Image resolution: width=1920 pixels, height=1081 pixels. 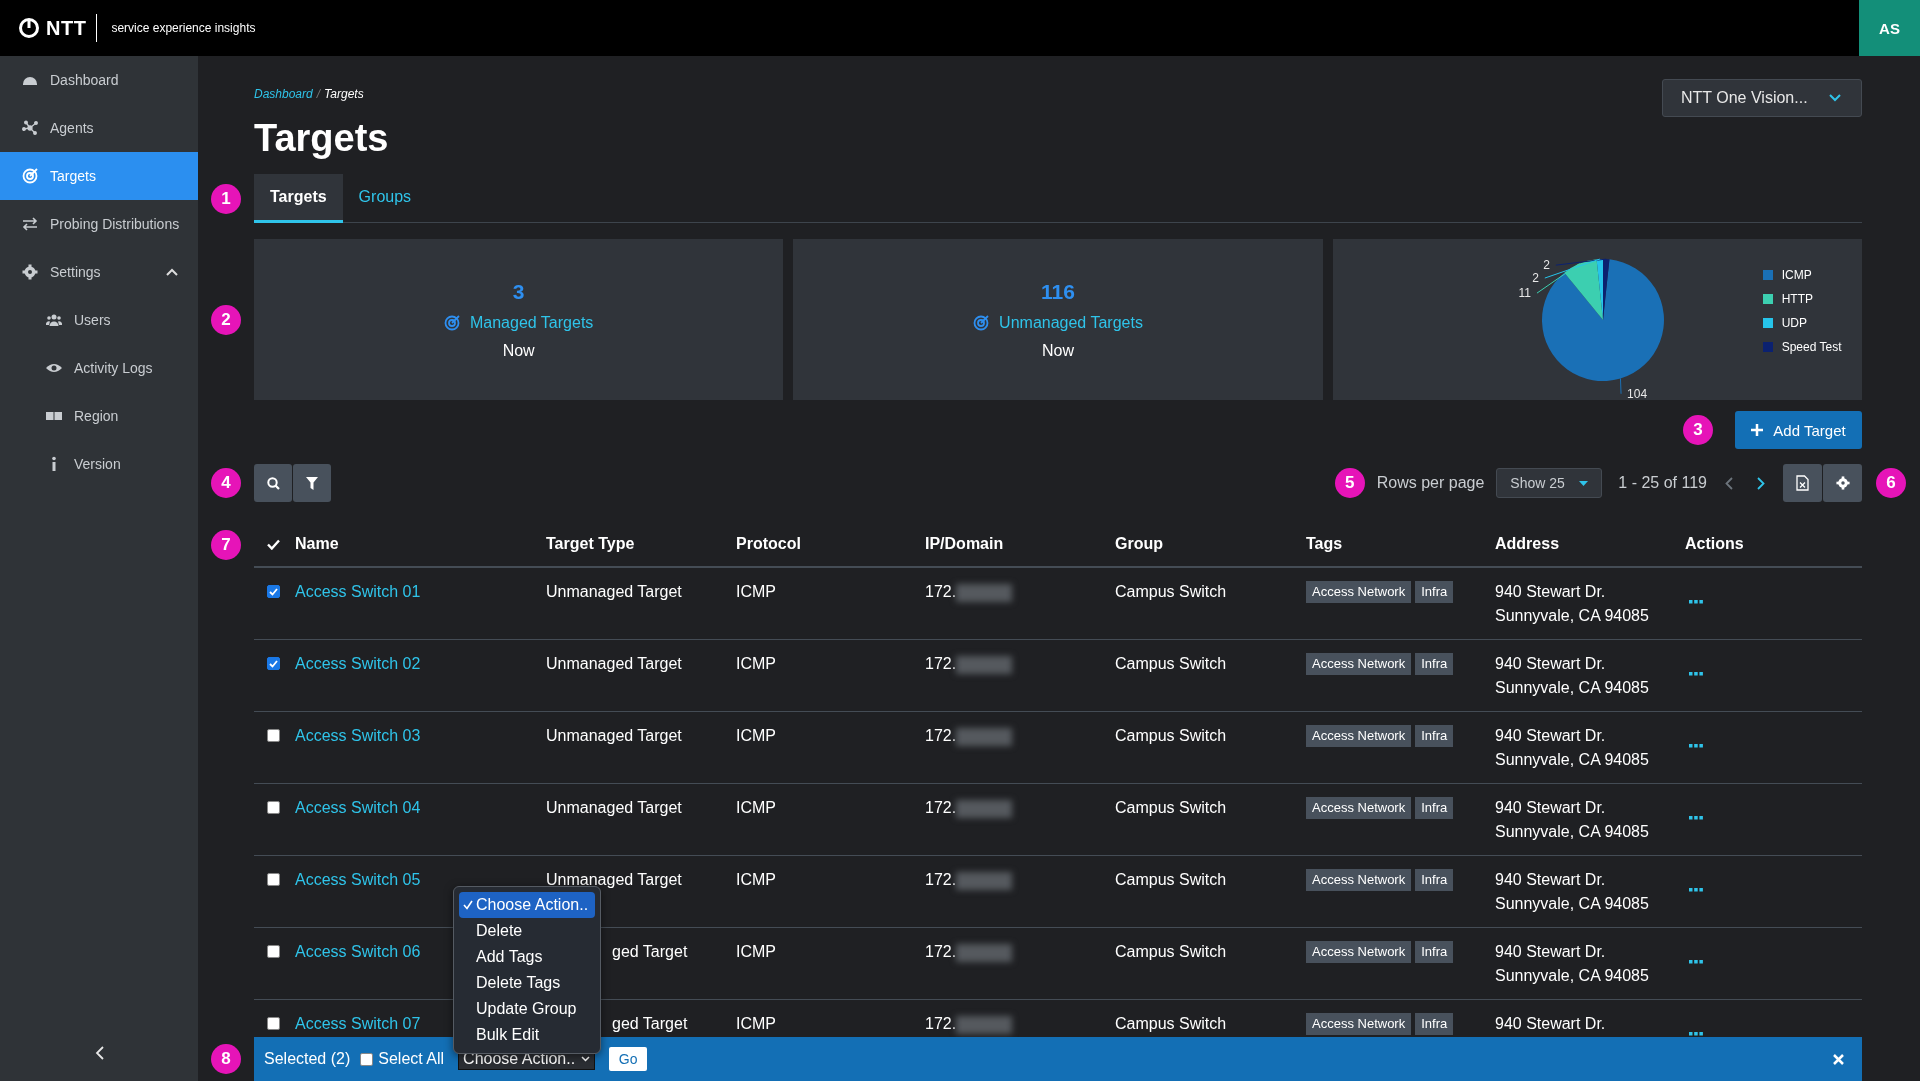 What do you see at coordinates (1794, 322) in the screenshot?
I see `legend-label: UDP` at bounding box center [1794, 322].